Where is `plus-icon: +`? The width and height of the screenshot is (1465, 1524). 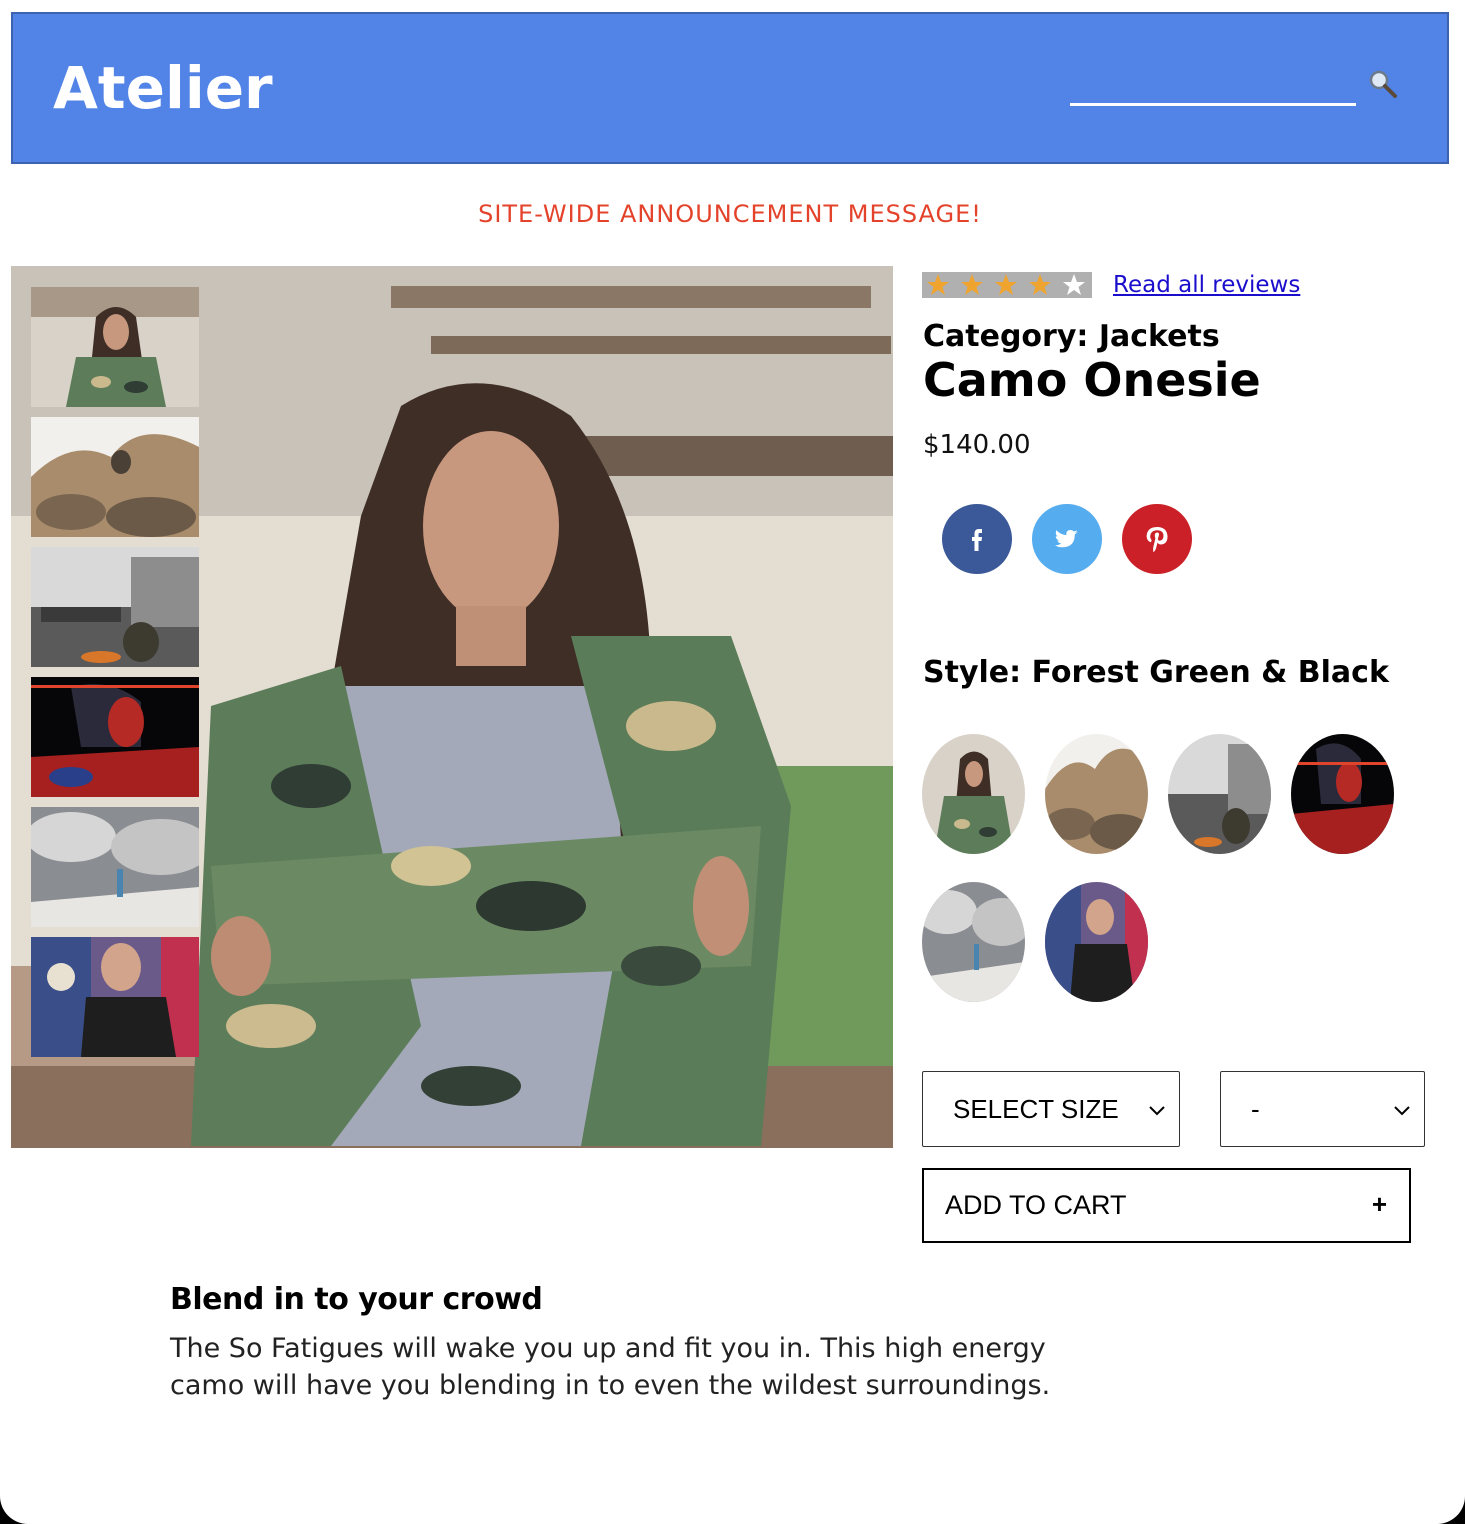 plus-icon: + is located at coordinates (1379, 1204).